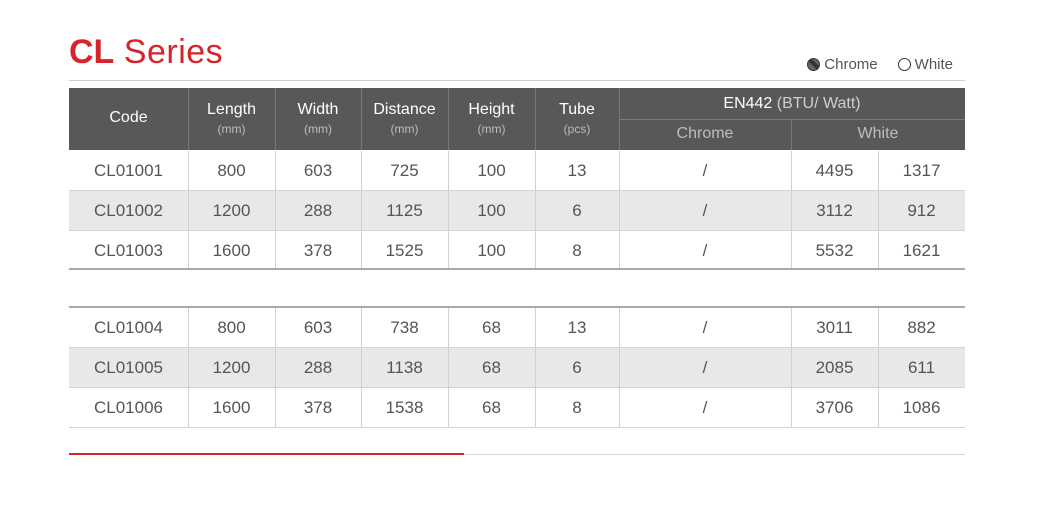 The width and height of the screenshot is (1048, 512). I want to click on cell-white-watt: 1317, so click(921, 170).